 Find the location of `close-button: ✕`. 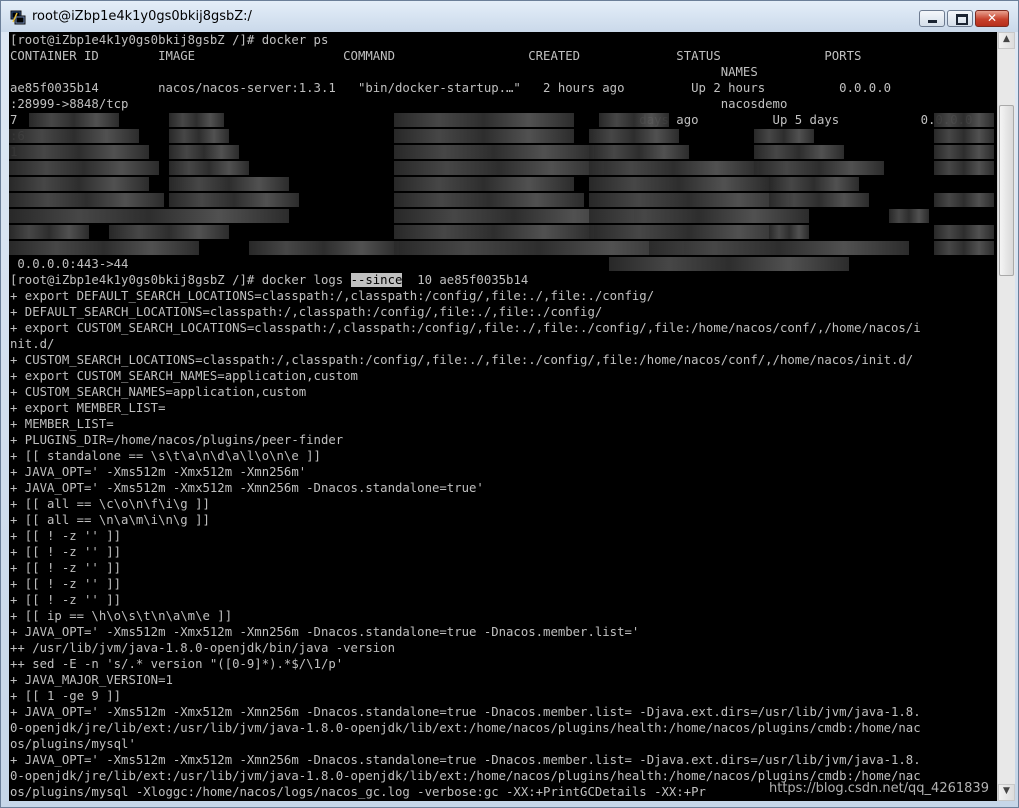

close-button: ✕ is located at coordinates (992, 18).